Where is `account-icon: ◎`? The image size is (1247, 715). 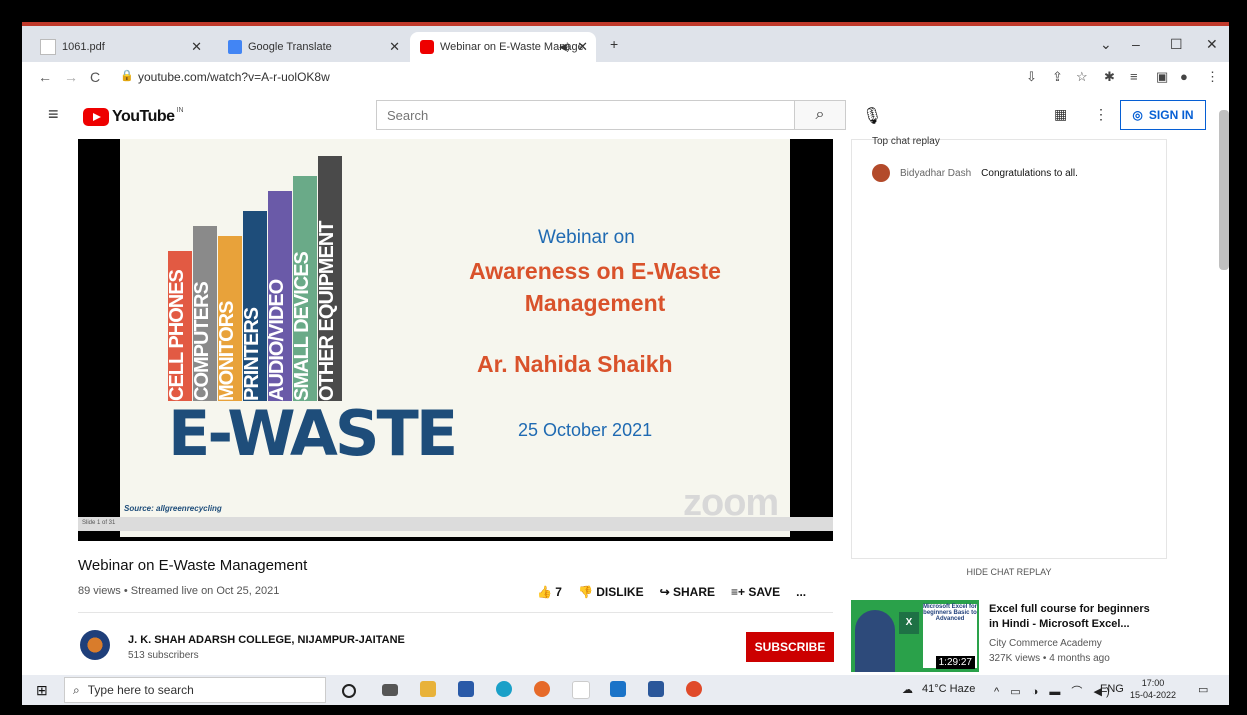 account-icon: ◎ is located at coordinates (1137, 115).